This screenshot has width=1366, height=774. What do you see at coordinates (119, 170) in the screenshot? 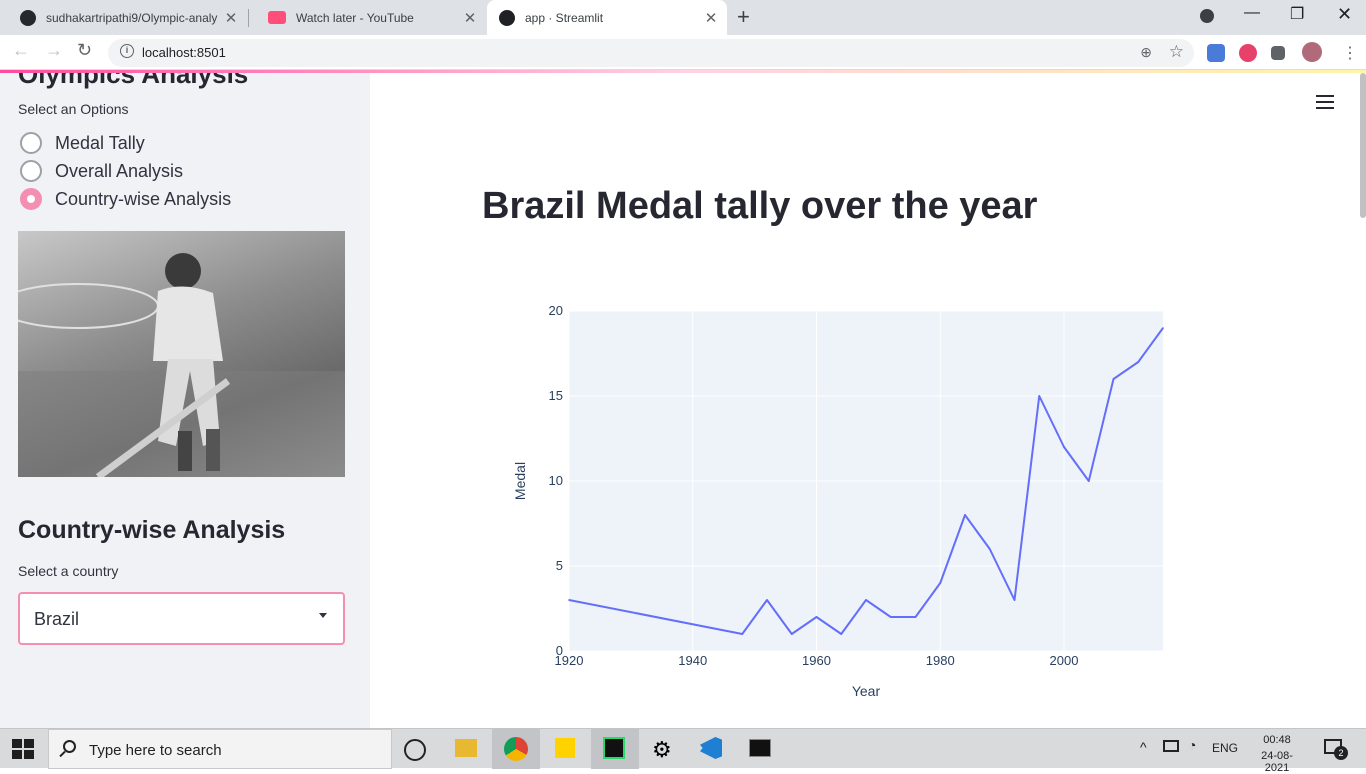
I see `radio-label: Overall Analysis` at bounding box center [119, 170].